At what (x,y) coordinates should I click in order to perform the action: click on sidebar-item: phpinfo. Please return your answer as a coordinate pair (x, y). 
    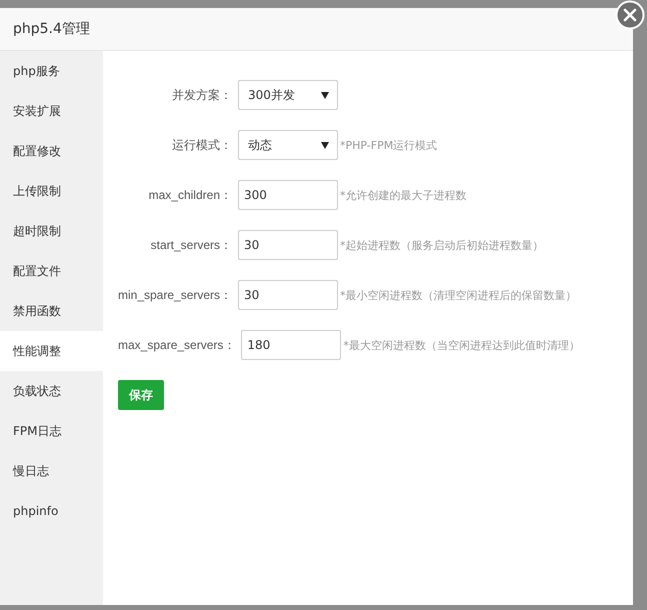
    Looking at the image, I should click on (51, 511).